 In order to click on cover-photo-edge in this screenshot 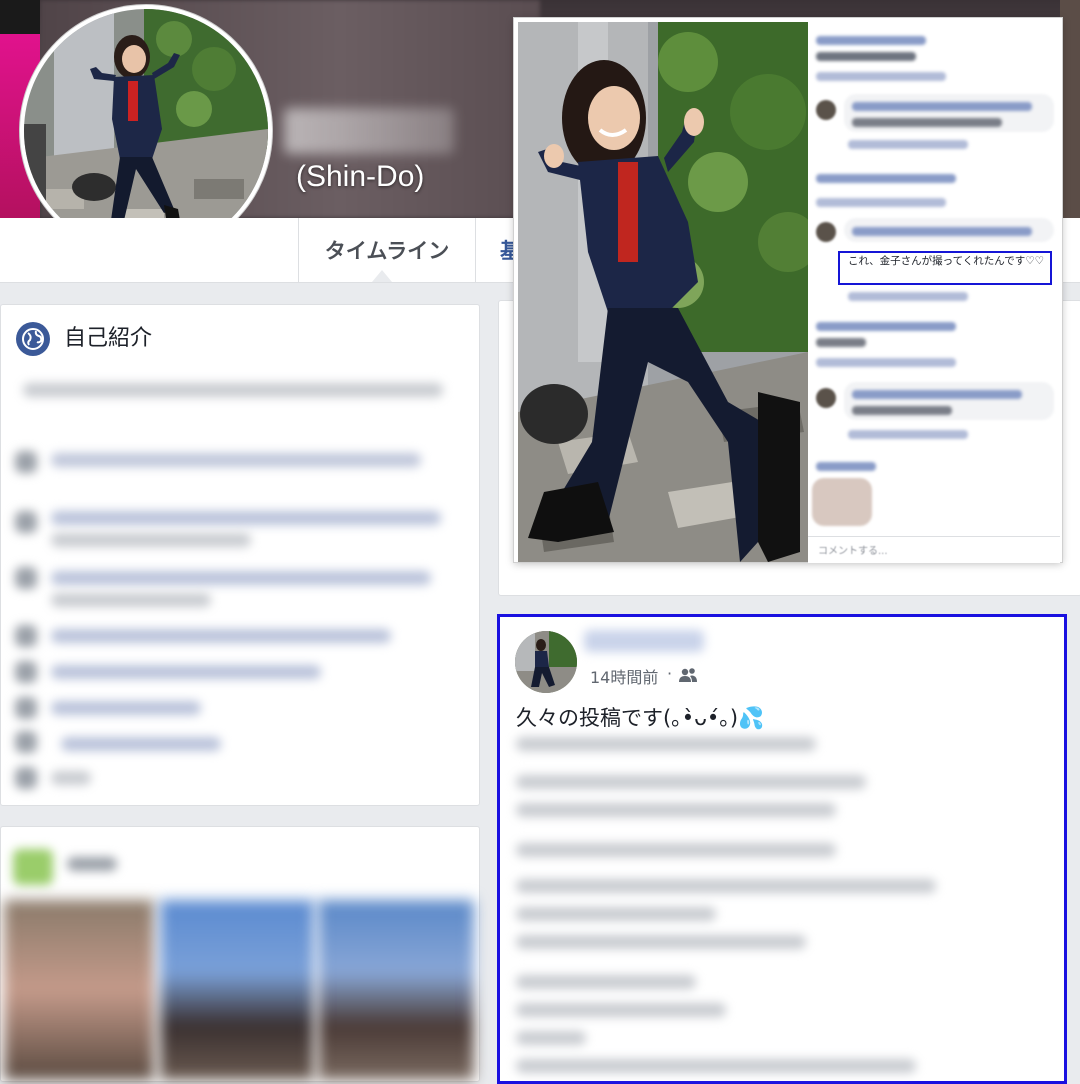, I will do `click(1070, 109)`.